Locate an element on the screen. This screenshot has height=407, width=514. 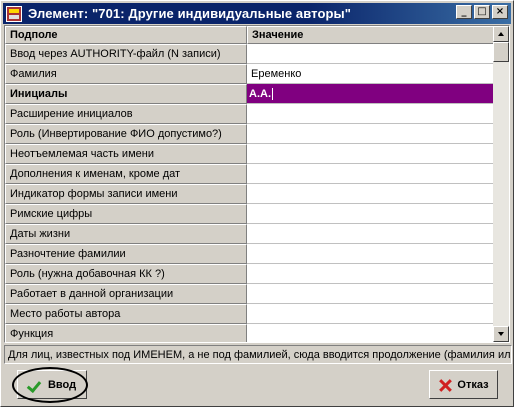
app-icon is located at coordinates (14, 13).